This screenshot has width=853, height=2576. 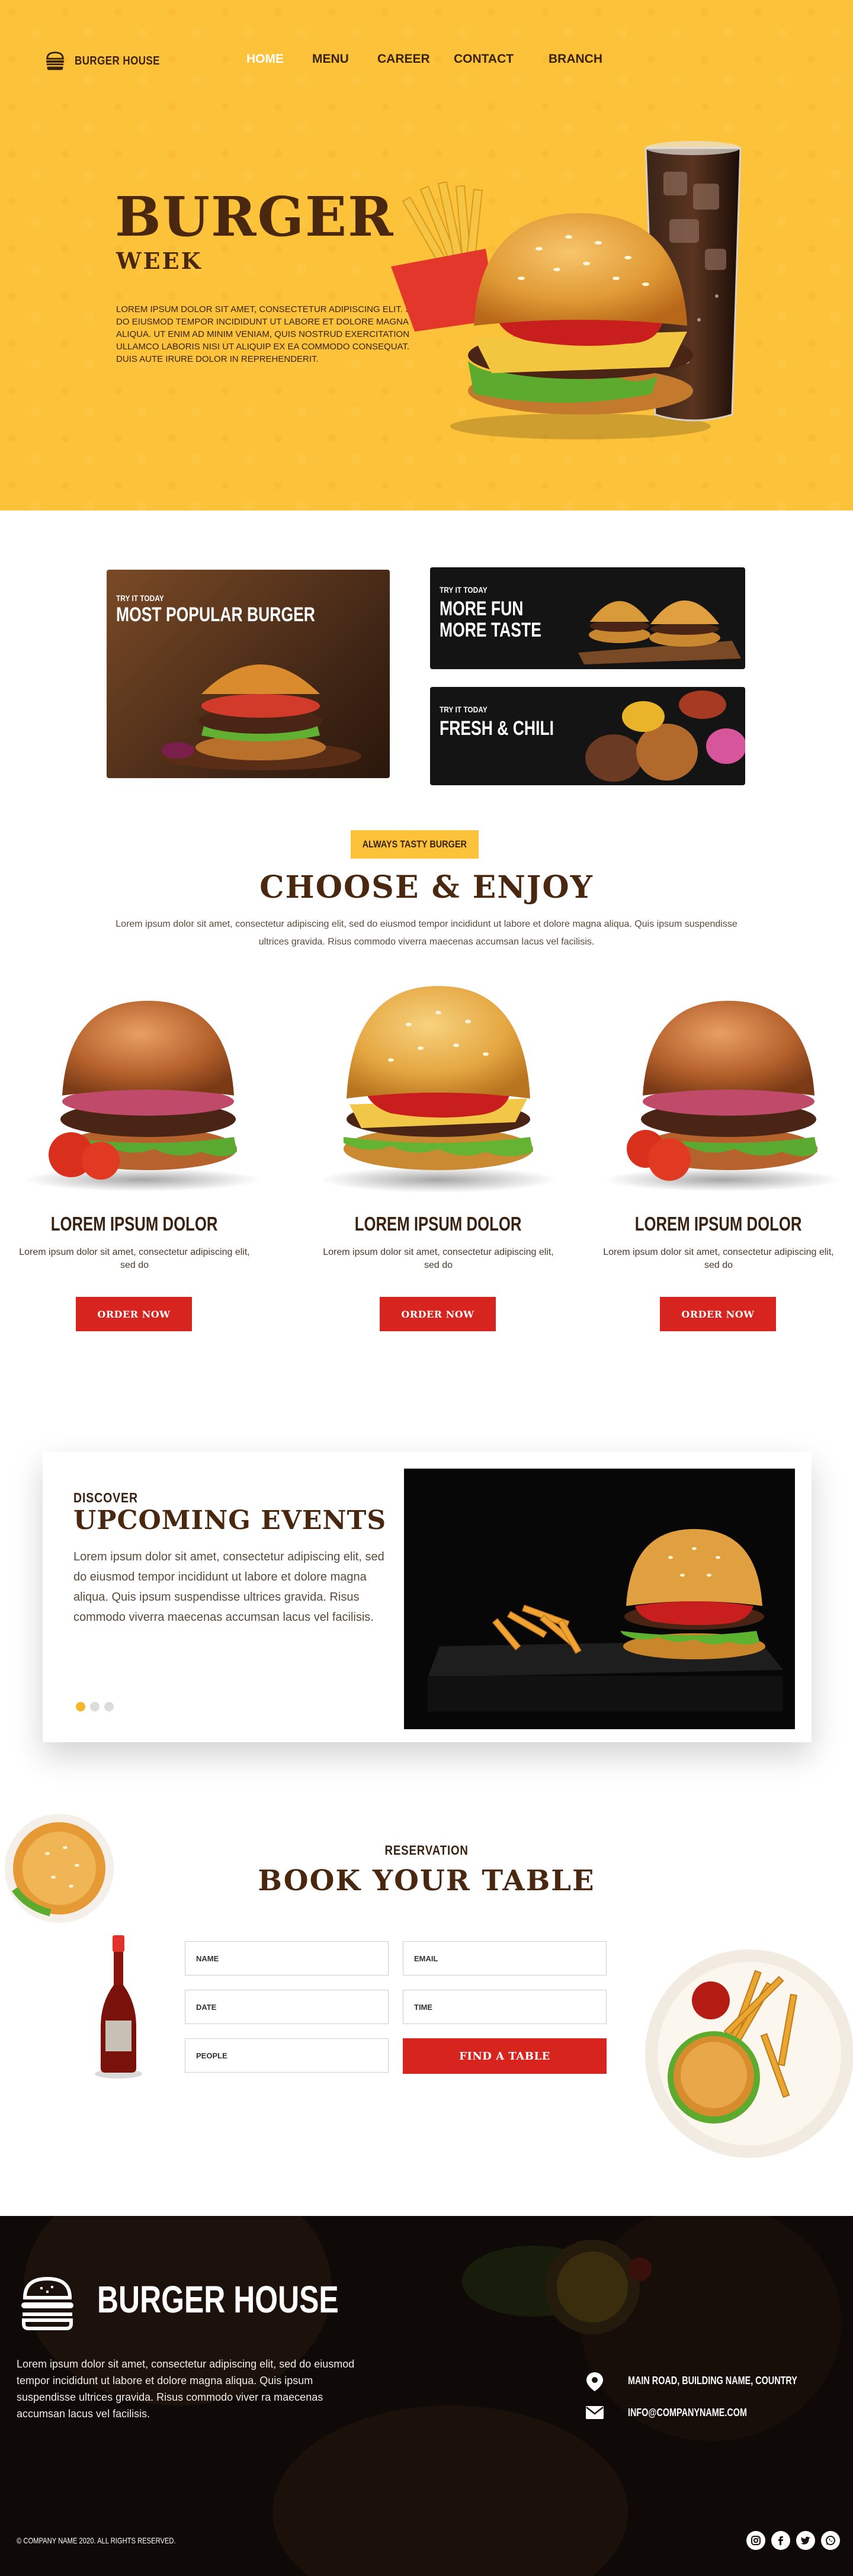 I want to click on footer-brand: BURGER HOUSE, so click(x=218, y=2299).